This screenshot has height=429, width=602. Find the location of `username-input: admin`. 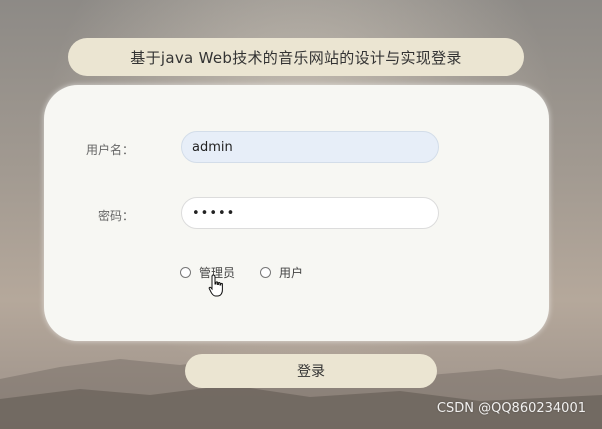

username-input: admin is located at coordinates (310, 147).